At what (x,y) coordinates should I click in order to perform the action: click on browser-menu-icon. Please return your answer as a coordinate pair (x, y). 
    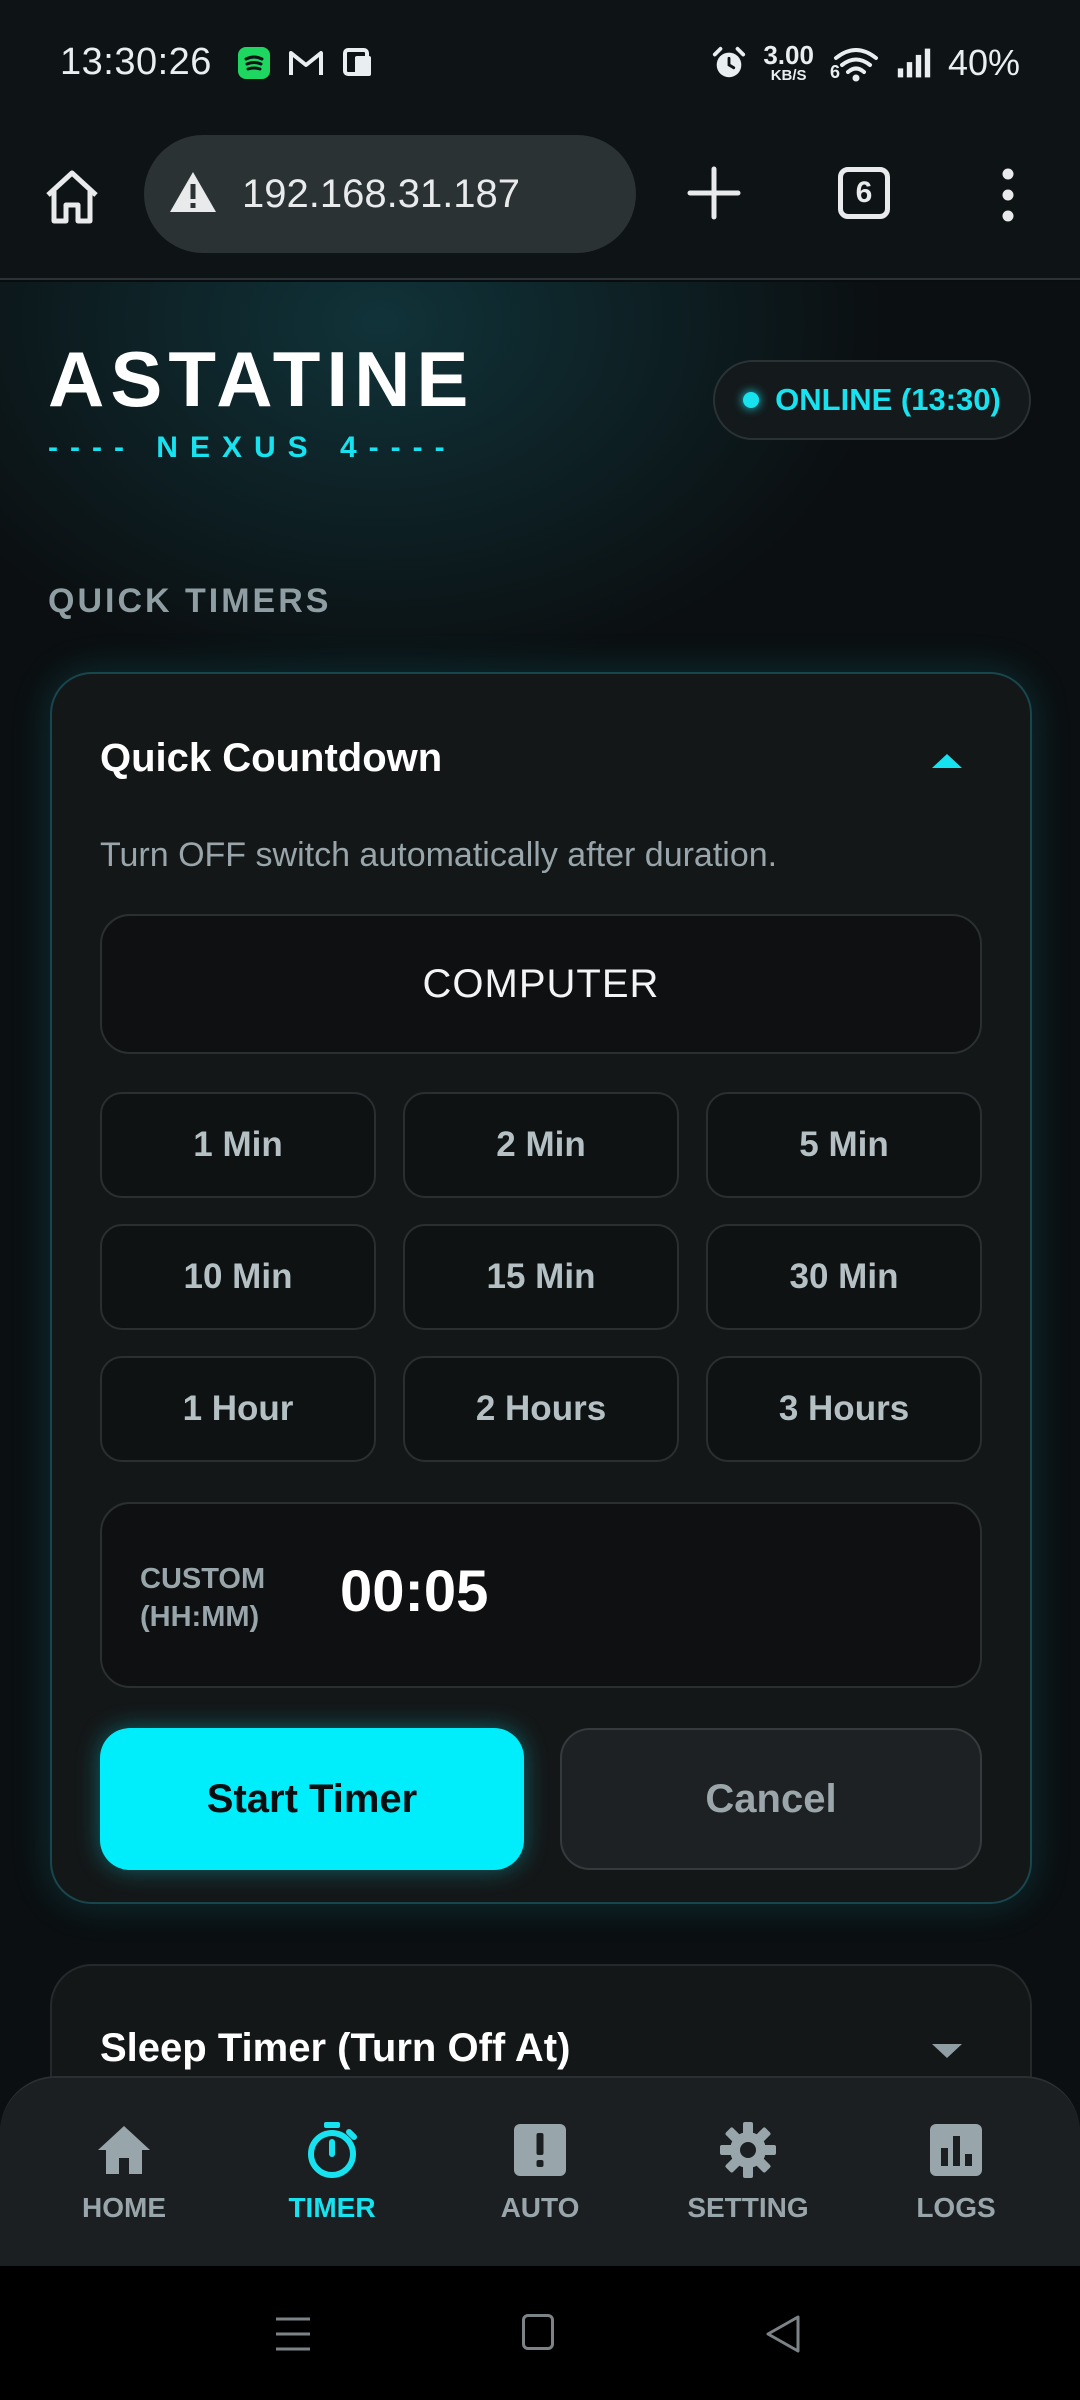
    Looking at the image, I should click on (1008, 195).